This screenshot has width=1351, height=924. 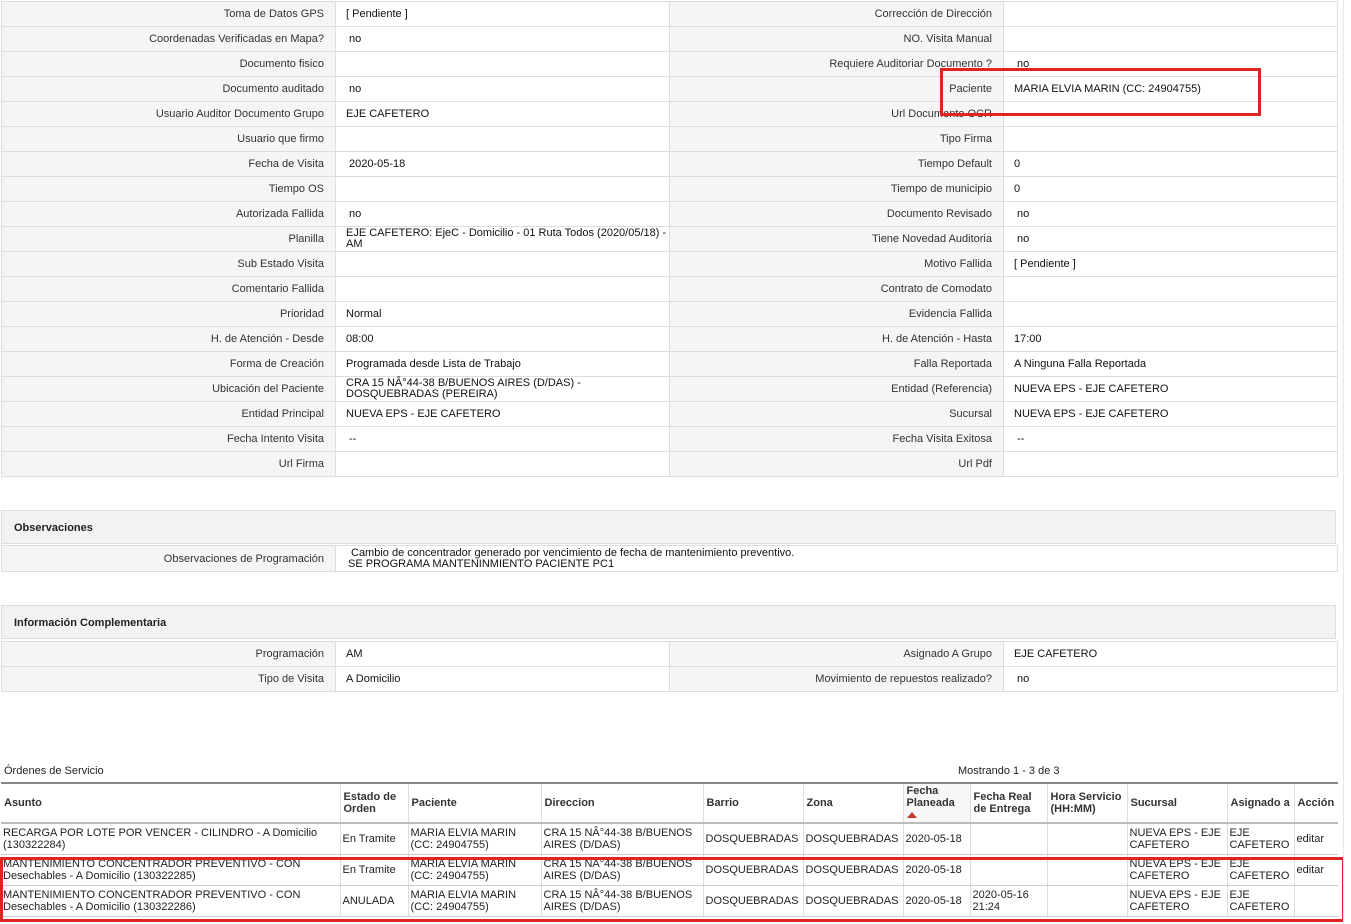 What do you see at coordinates (836, 339) in the screenshot?
I see `detail-label: H. de Atención - Hasta` at bounding box center [836, 339].